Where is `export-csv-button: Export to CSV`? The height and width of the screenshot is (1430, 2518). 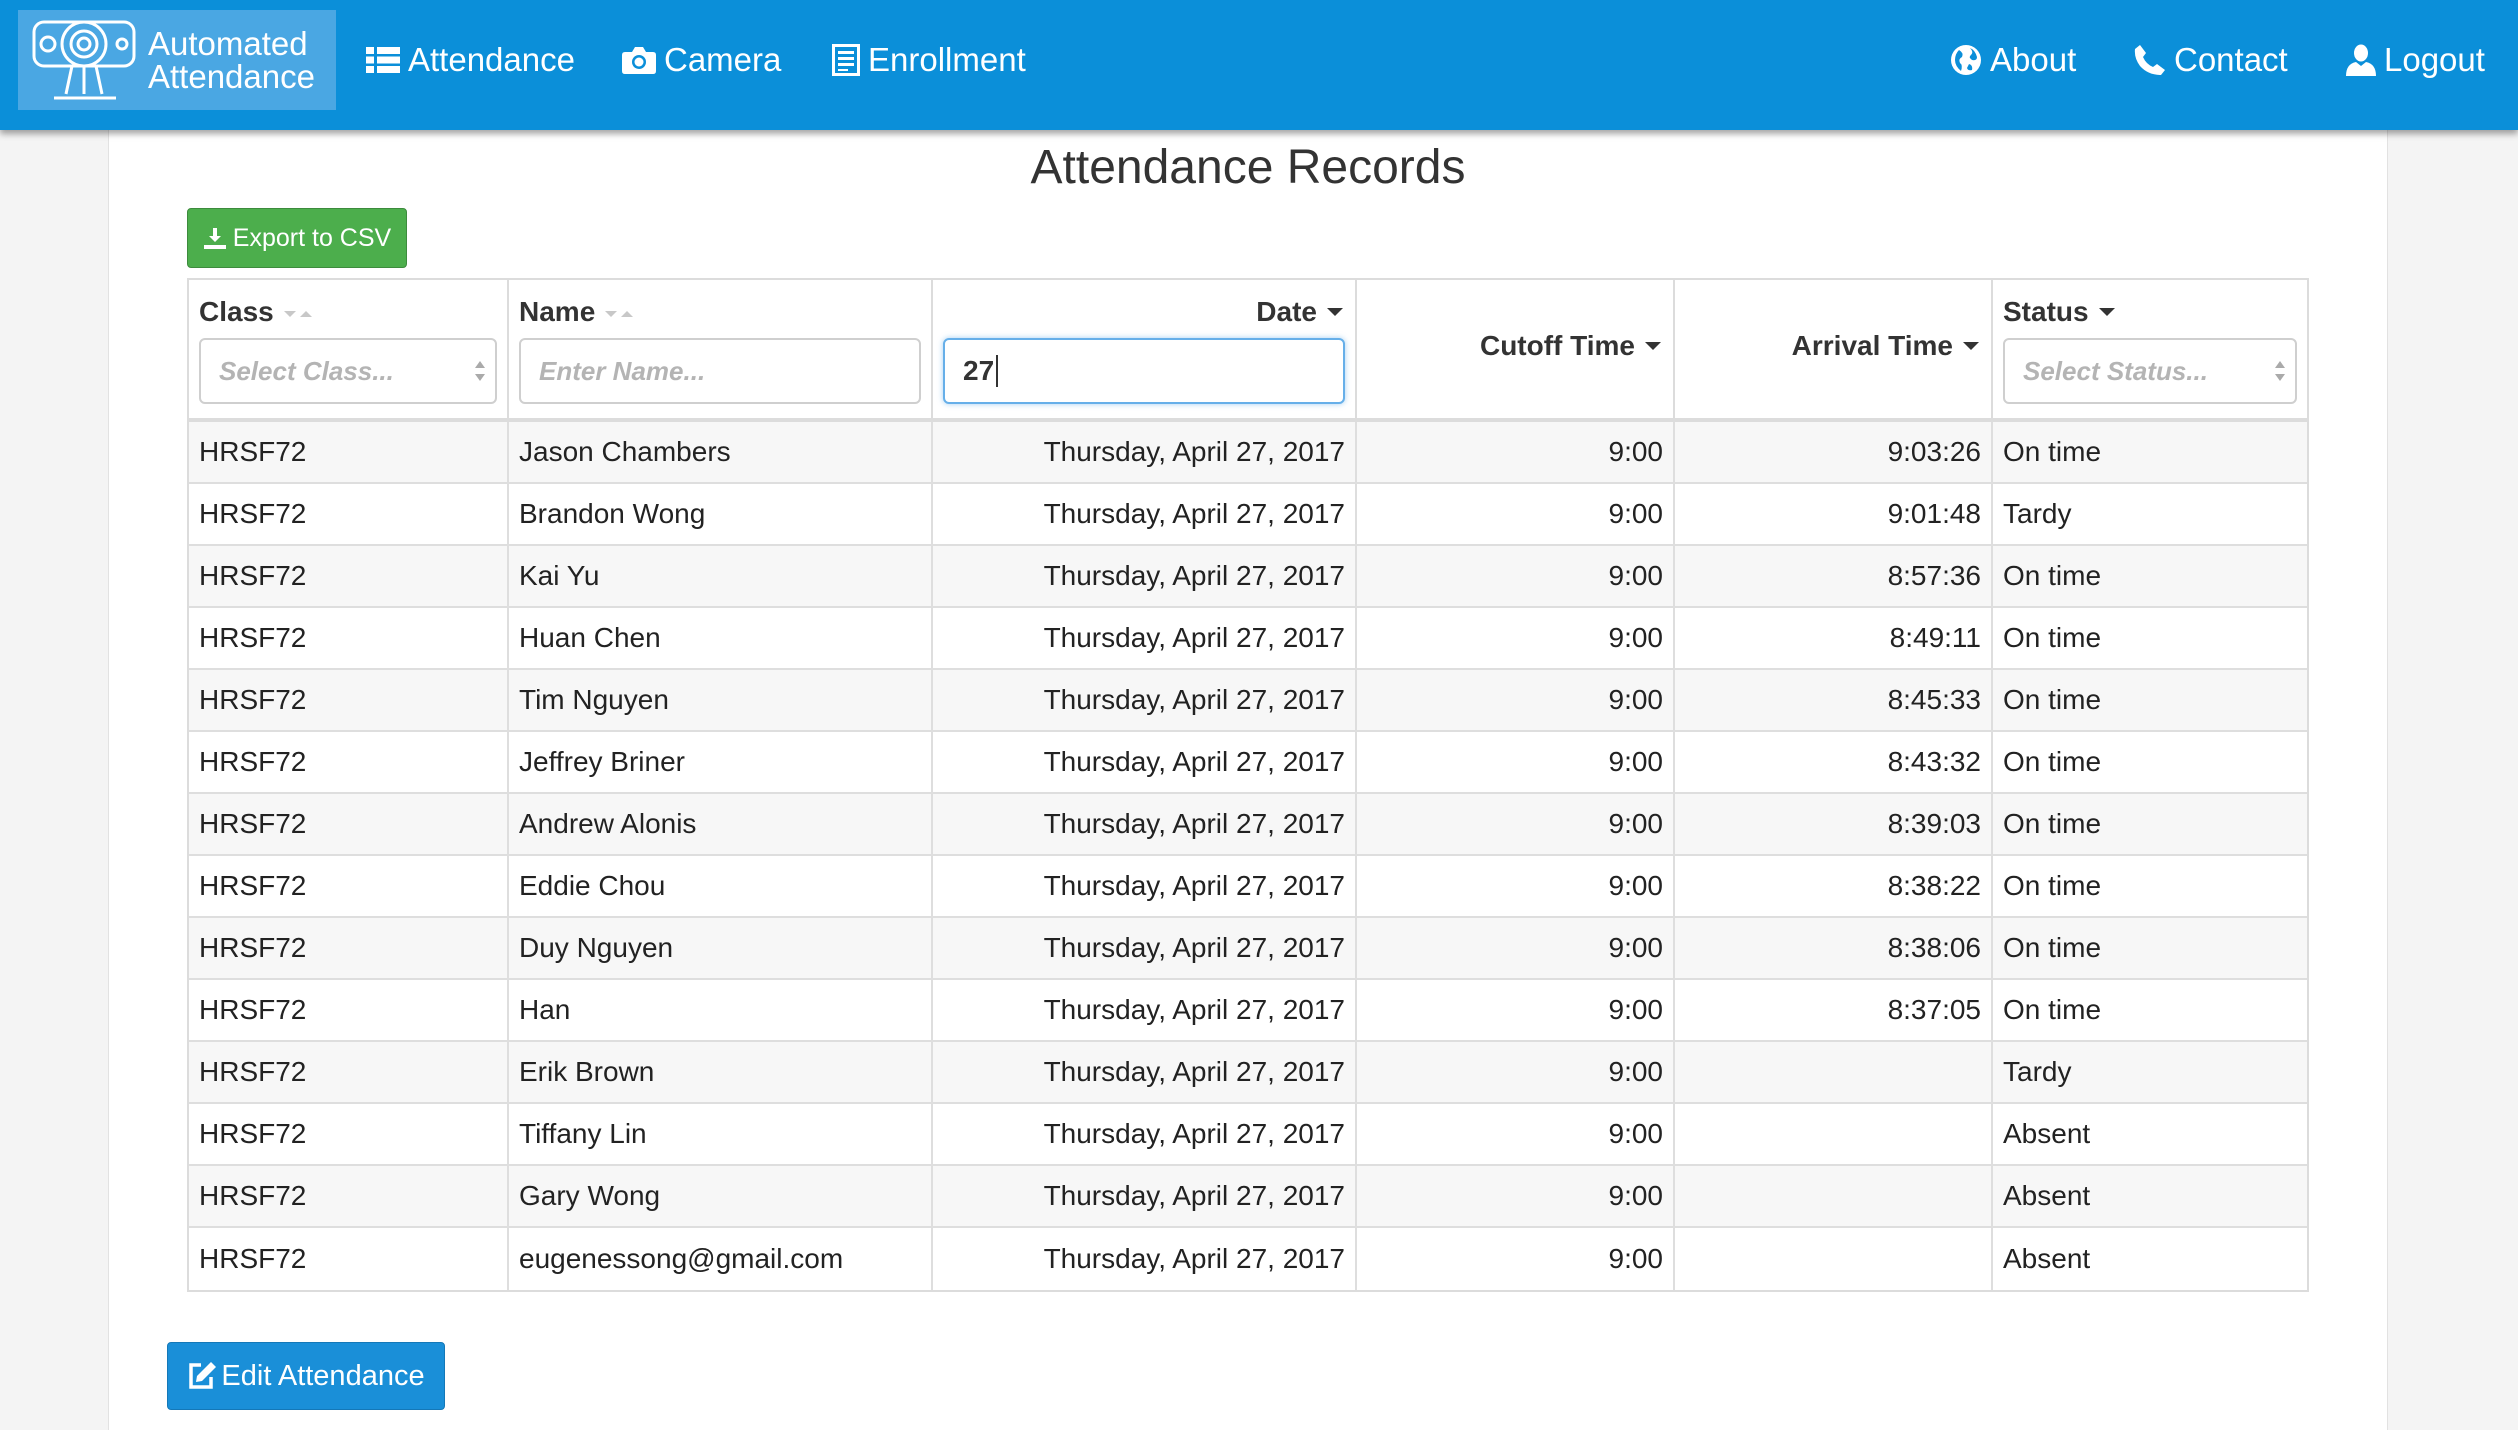 export-csv-button: Export to CSV is located at coordinates (297, 238).